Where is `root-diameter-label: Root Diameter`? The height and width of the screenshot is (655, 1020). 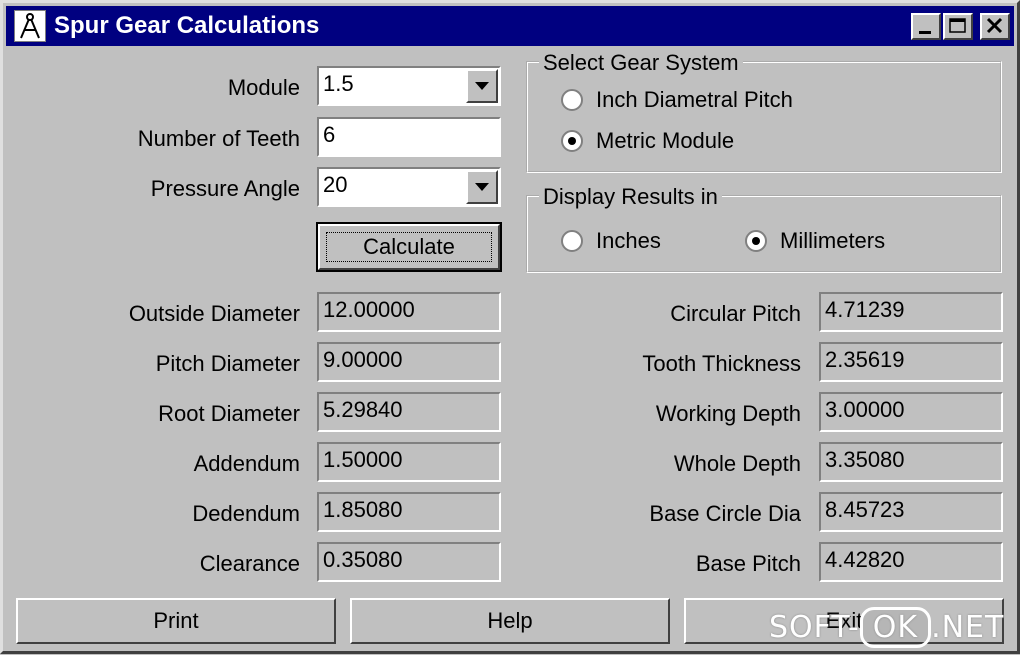 root-diameter-label: Root Diameter is located at coordinates (229, 413).